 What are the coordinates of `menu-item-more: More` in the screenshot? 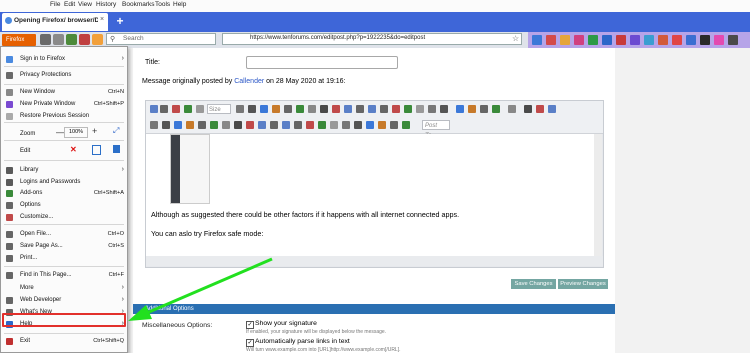 It's located at (27, 288).